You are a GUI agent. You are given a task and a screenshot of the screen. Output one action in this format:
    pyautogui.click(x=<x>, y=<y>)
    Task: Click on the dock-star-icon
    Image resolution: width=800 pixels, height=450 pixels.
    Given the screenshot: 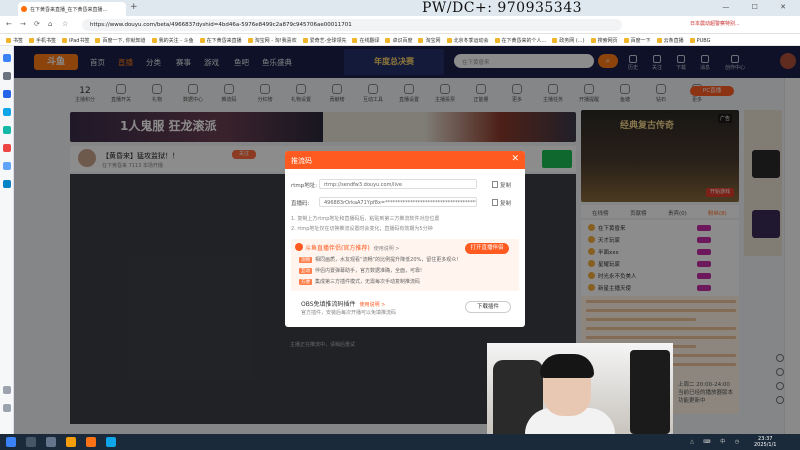 What is the action you would take?
    pyautogui.click(x=7, y=76)
    